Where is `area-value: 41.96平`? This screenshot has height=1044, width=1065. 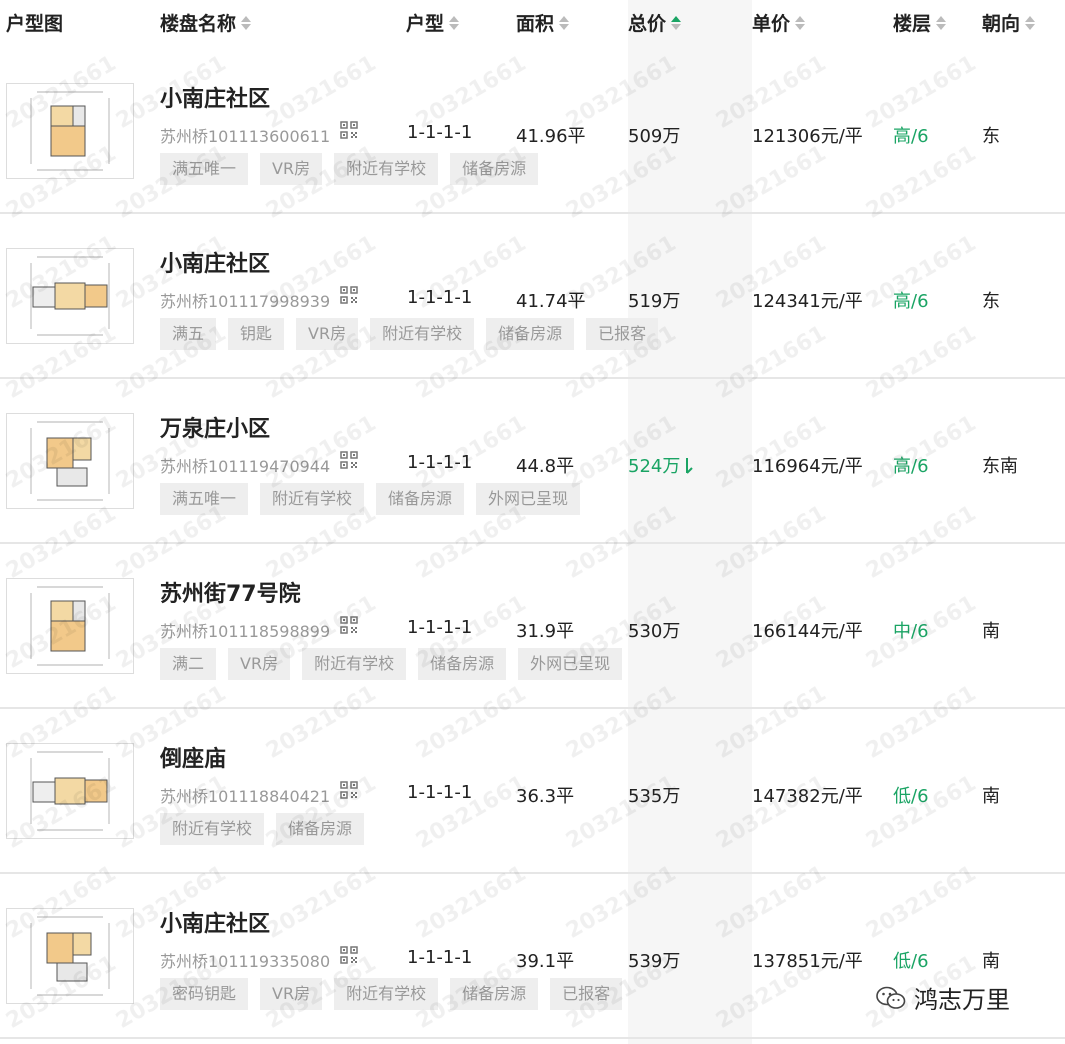
area-value: 41.96平 is located at coordinates (551, 136).